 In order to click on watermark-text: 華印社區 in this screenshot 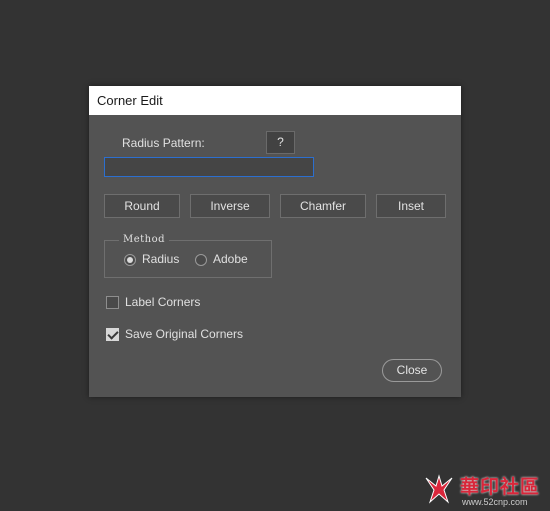, I will do `click(500, 487)`.